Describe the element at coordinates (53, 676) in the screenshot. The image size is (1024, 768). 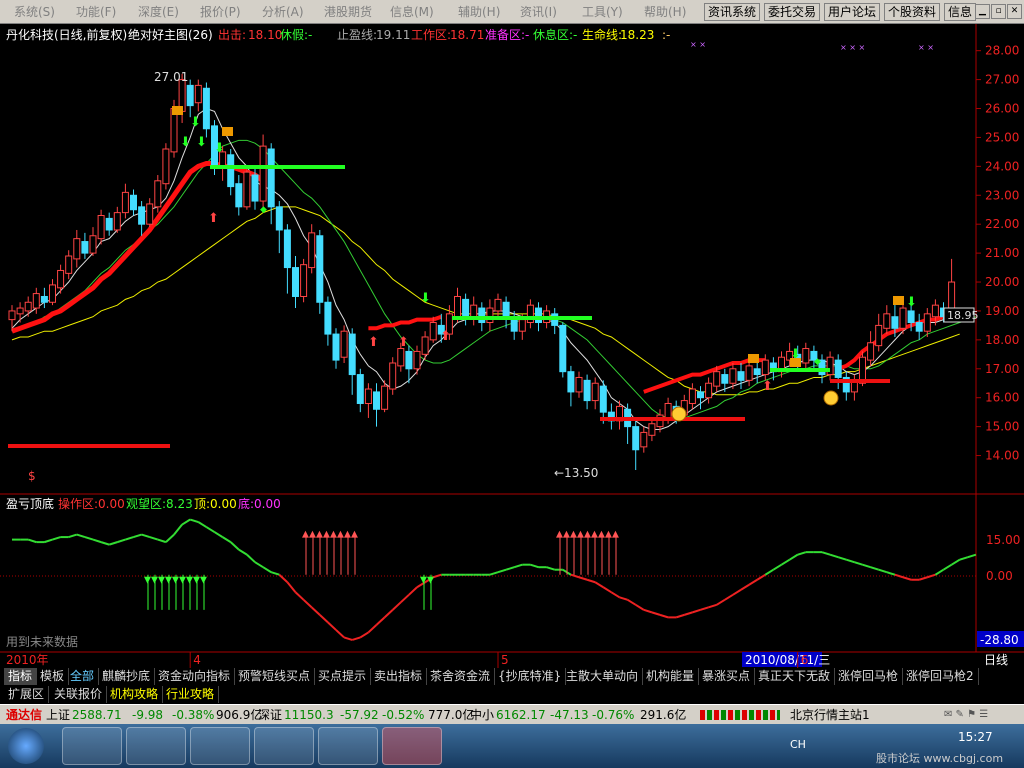
I see `tab-template: 模板` at that location.